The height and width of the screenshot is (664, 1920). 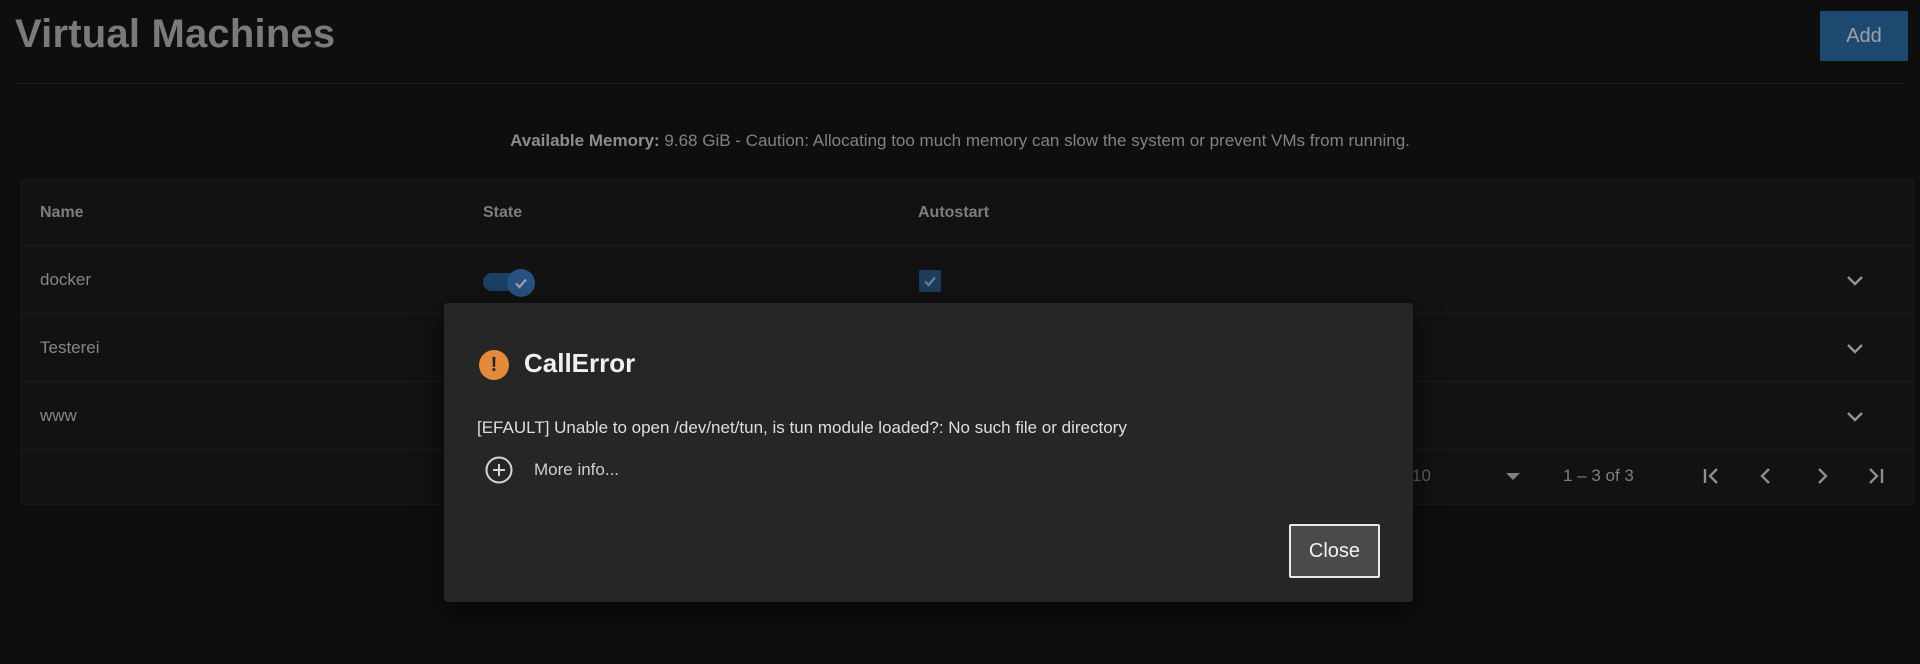 I want to click on plus-circle-icon, so click(x=499, y=470).